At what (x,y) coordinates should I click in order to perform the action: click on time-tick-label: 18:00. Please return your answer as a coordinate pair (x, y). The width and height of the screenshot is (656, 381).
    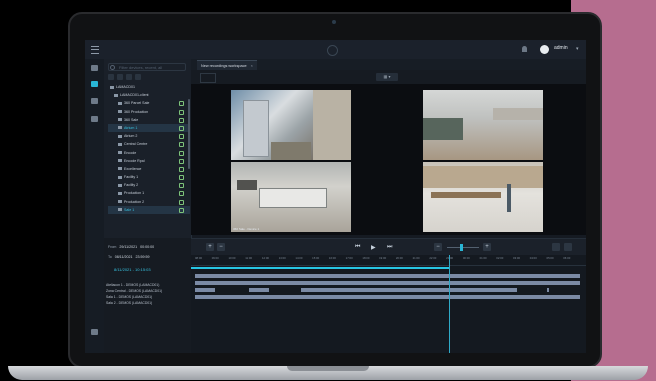
    Looking at the image, I should click on (366, 258).